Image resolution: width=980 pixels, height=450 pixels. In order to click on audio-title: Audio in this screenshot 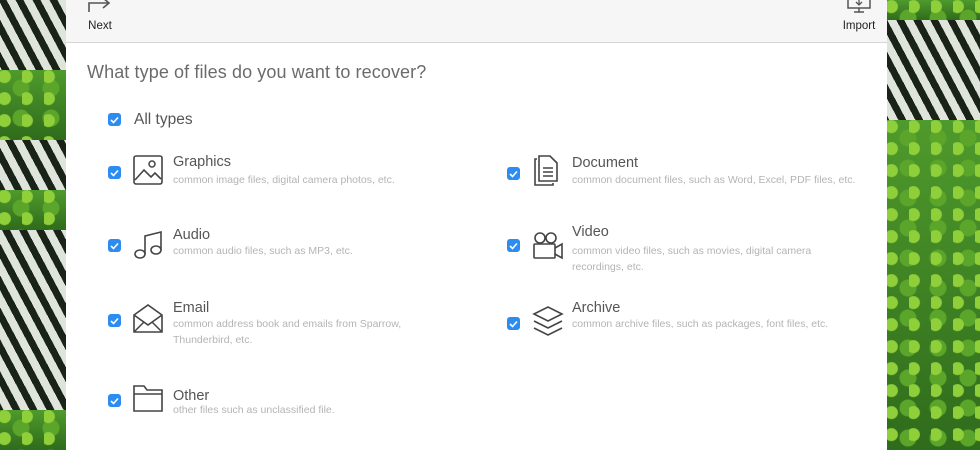, I will do `click(192, 235)`.